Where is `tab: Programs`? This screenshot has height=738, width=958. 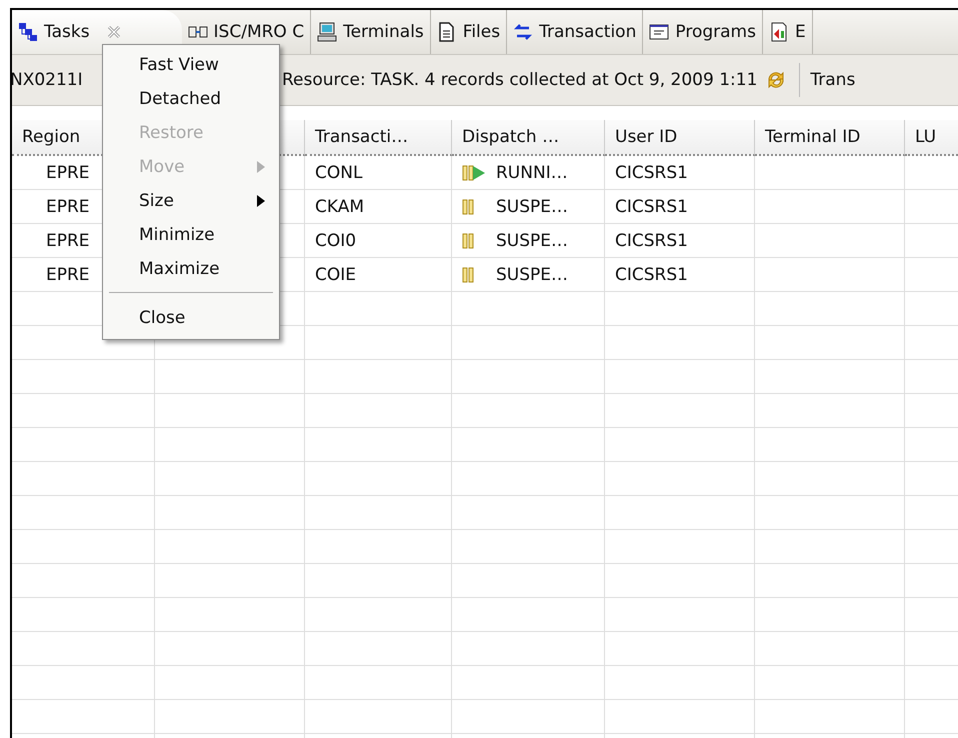 tab: Programs is located at coordinates (703, 32).